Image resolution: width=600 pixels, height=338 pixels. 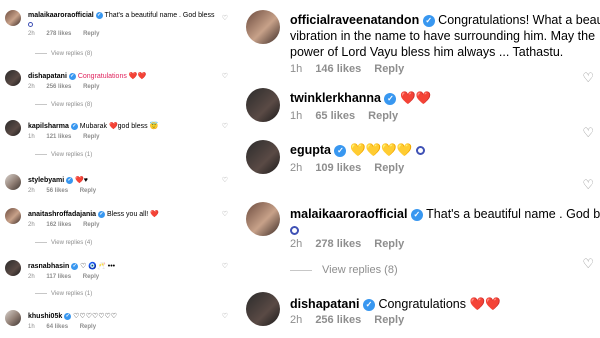 What do you see at coordinates (119, 126) in the screenshot?
I see `comment-text: Mubarak ❤️god bless 😇` at bounding box center [119, 126].